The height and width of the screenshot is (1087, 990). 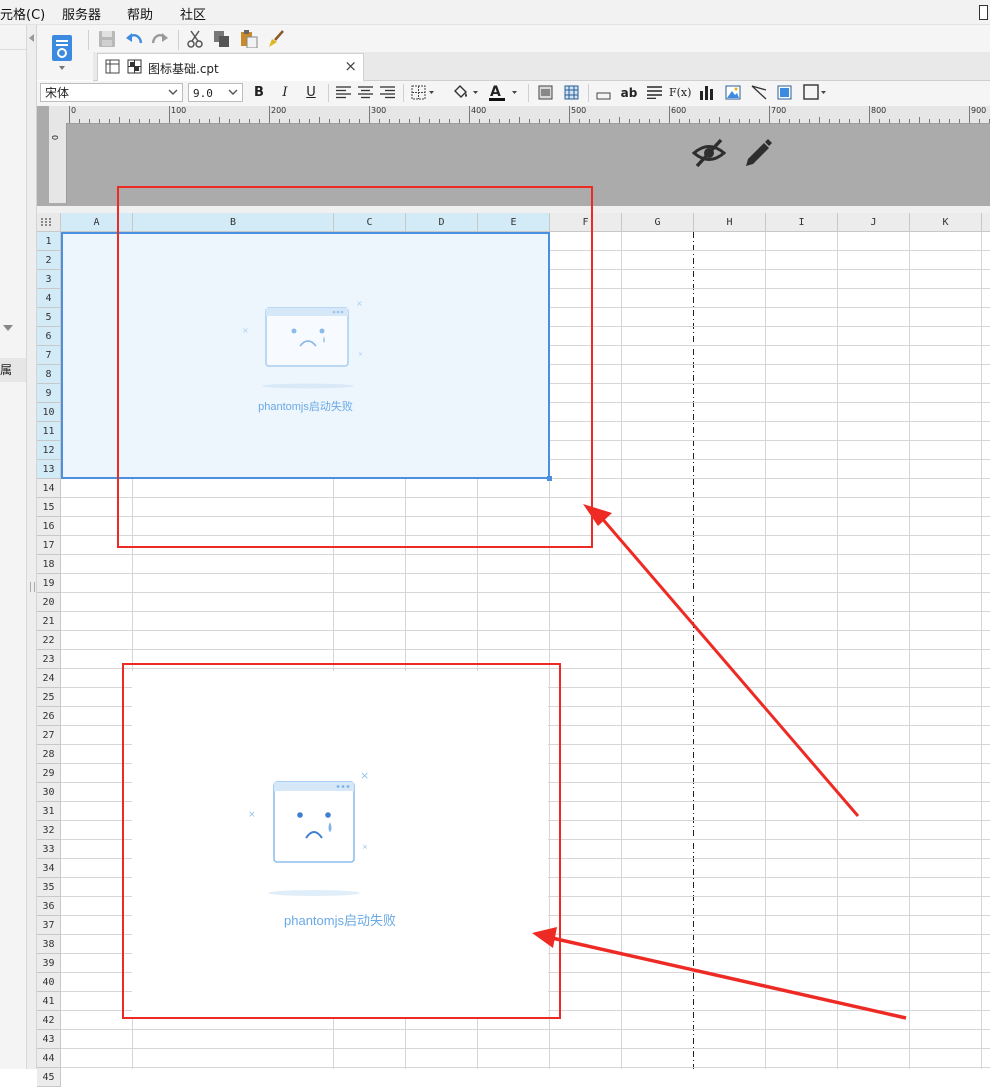 What do you see at coordinates (519, 115) in the screenshot?
I see `horizontal-ruler: 0 100 200 300 400 500 600 700 800 900` at bounding box center [519, 115].